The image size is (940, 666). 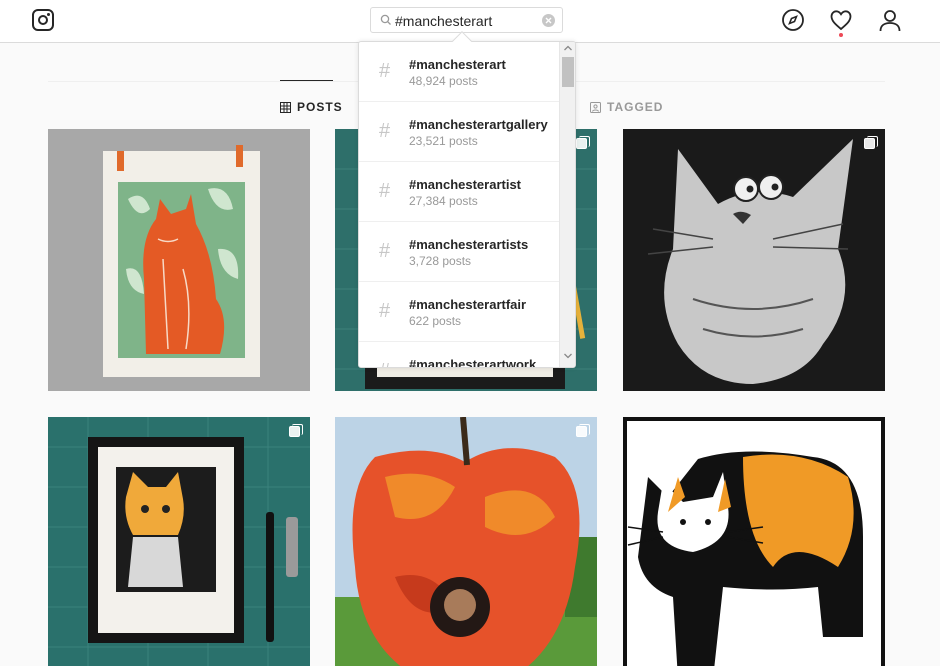 I want to click on result-hashtag: #manchesterart, so click(x=457, y=64).